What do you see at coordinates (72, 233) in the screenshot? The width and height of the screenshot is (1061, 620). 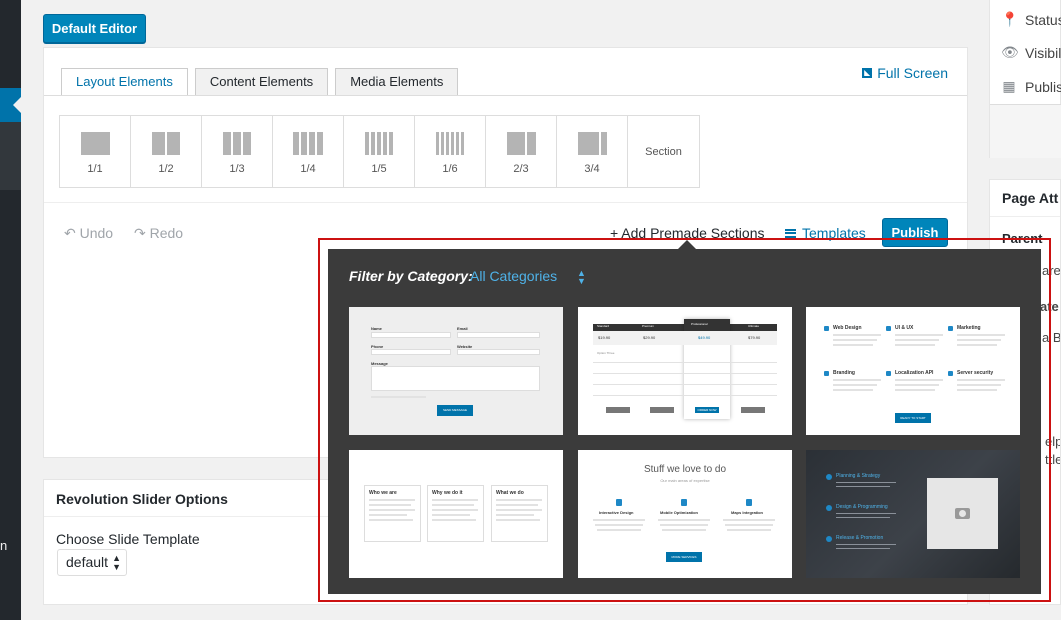 I see `undo-icon: ↶` at bounding box center [72, 233].